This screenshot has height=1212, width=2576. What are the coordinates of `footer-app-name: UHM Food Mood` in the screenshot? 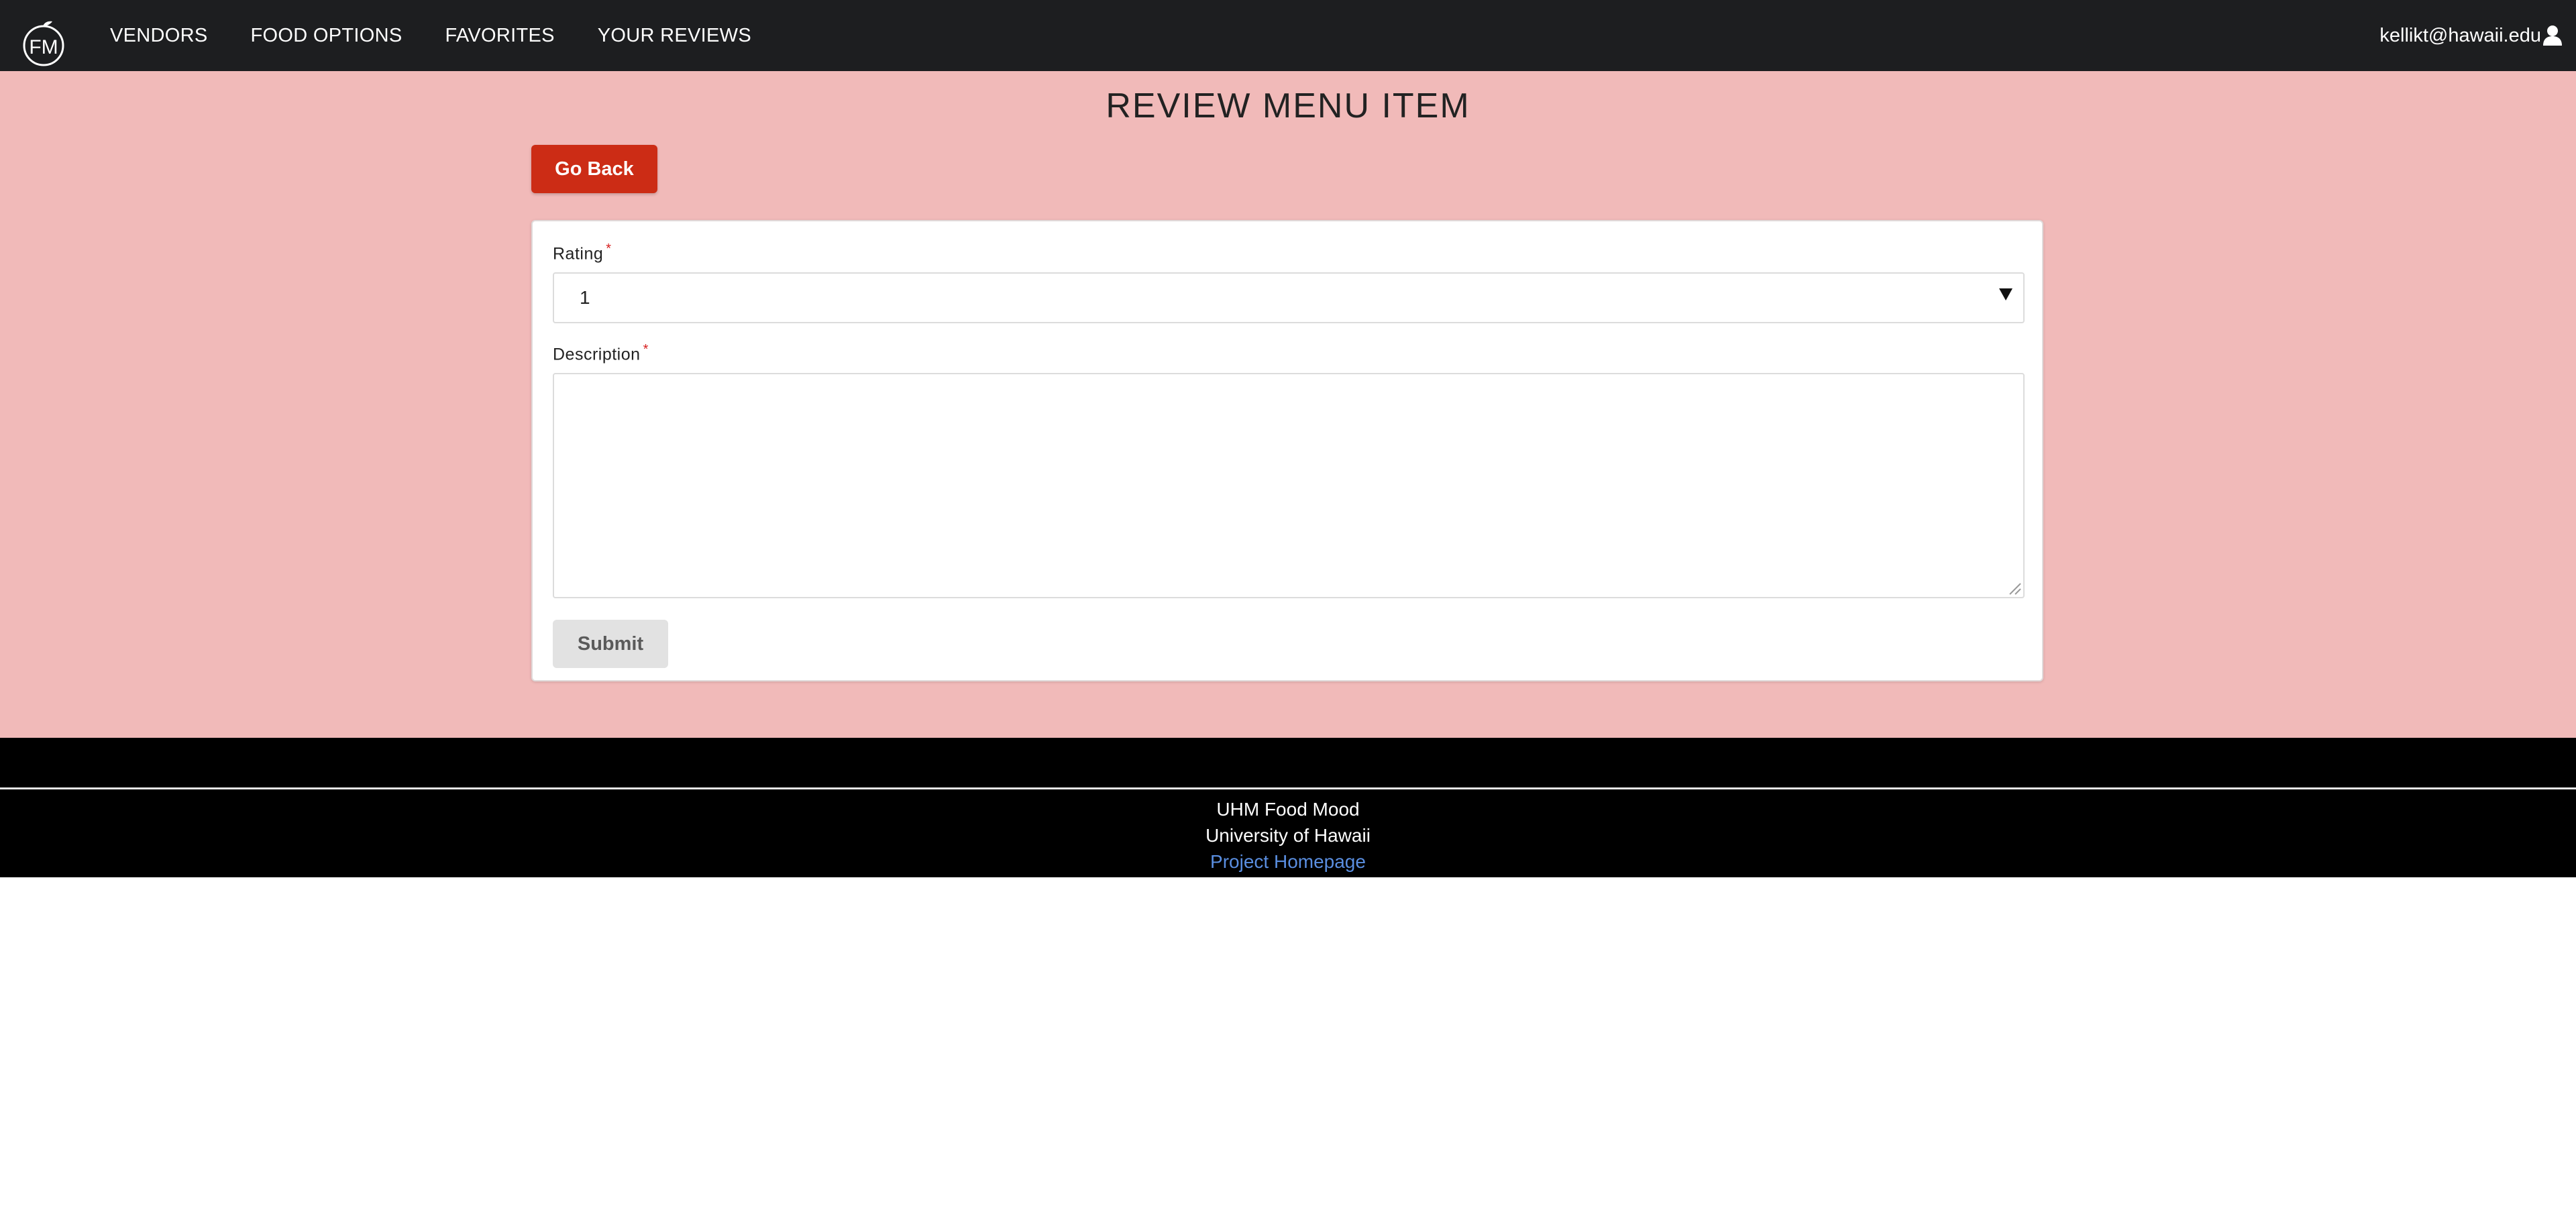 It's located at (1288, 809).